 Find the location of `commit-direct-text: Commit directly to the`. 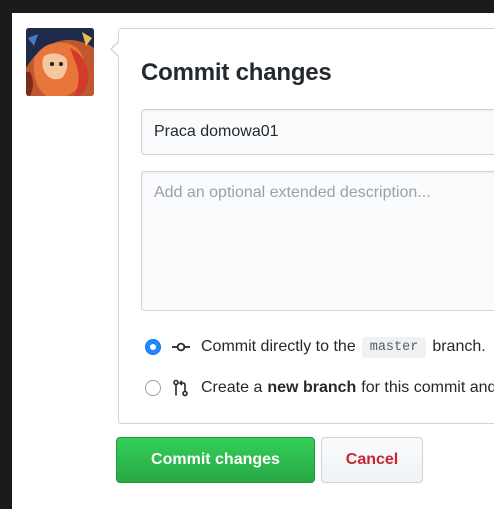

commit-direct-text: Commit directly to the is located at coordinates (278, 346).